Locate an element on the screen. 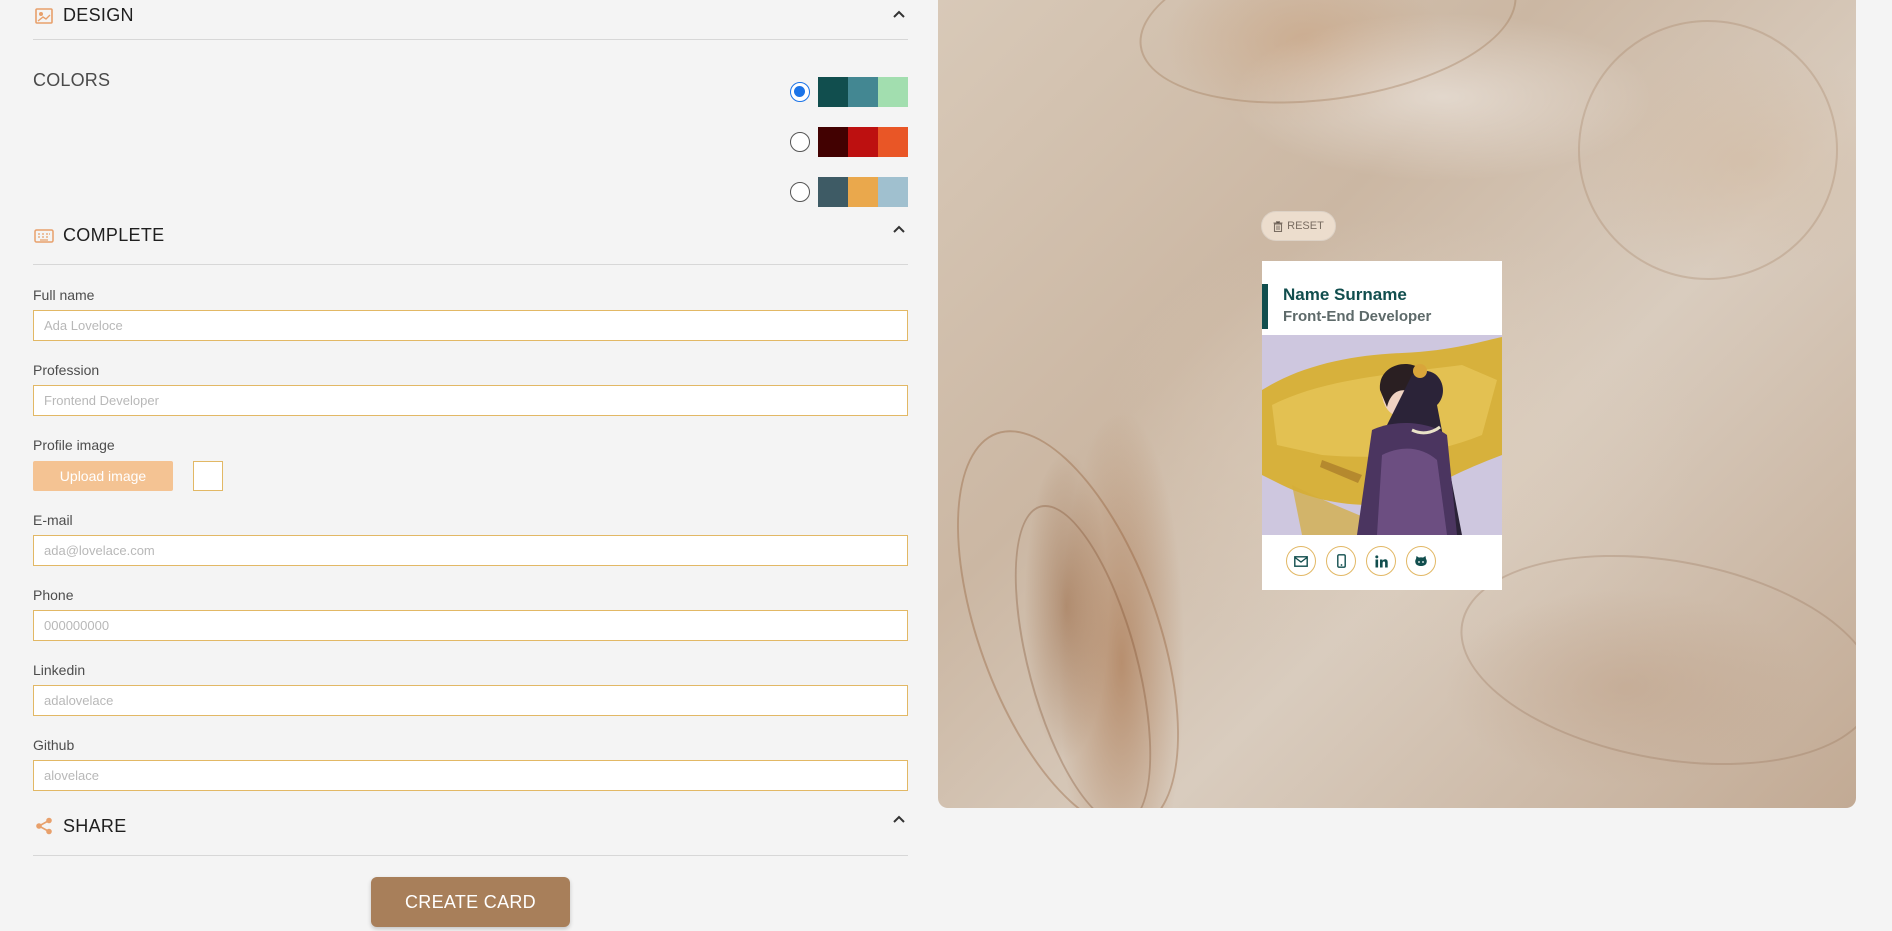  palette-icon is located at coordinates (43, 16).